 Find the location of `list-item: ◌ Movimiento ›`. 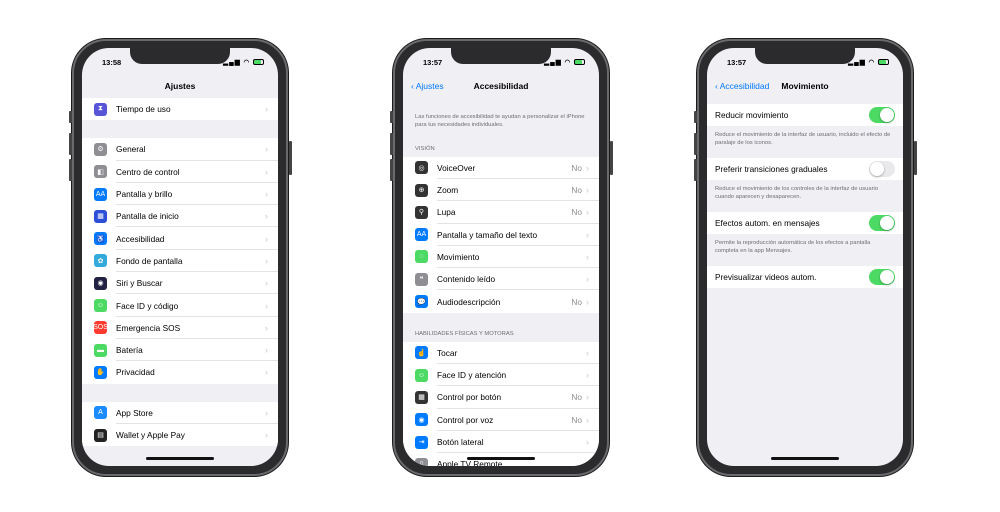

list-item: ◌ Movimiento › is located at coordinates (501, 257).